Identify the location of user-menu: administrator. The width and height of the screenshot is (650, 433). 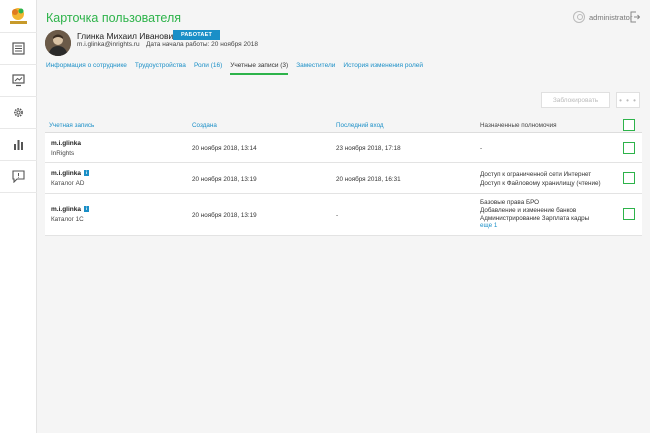
(602, 17).